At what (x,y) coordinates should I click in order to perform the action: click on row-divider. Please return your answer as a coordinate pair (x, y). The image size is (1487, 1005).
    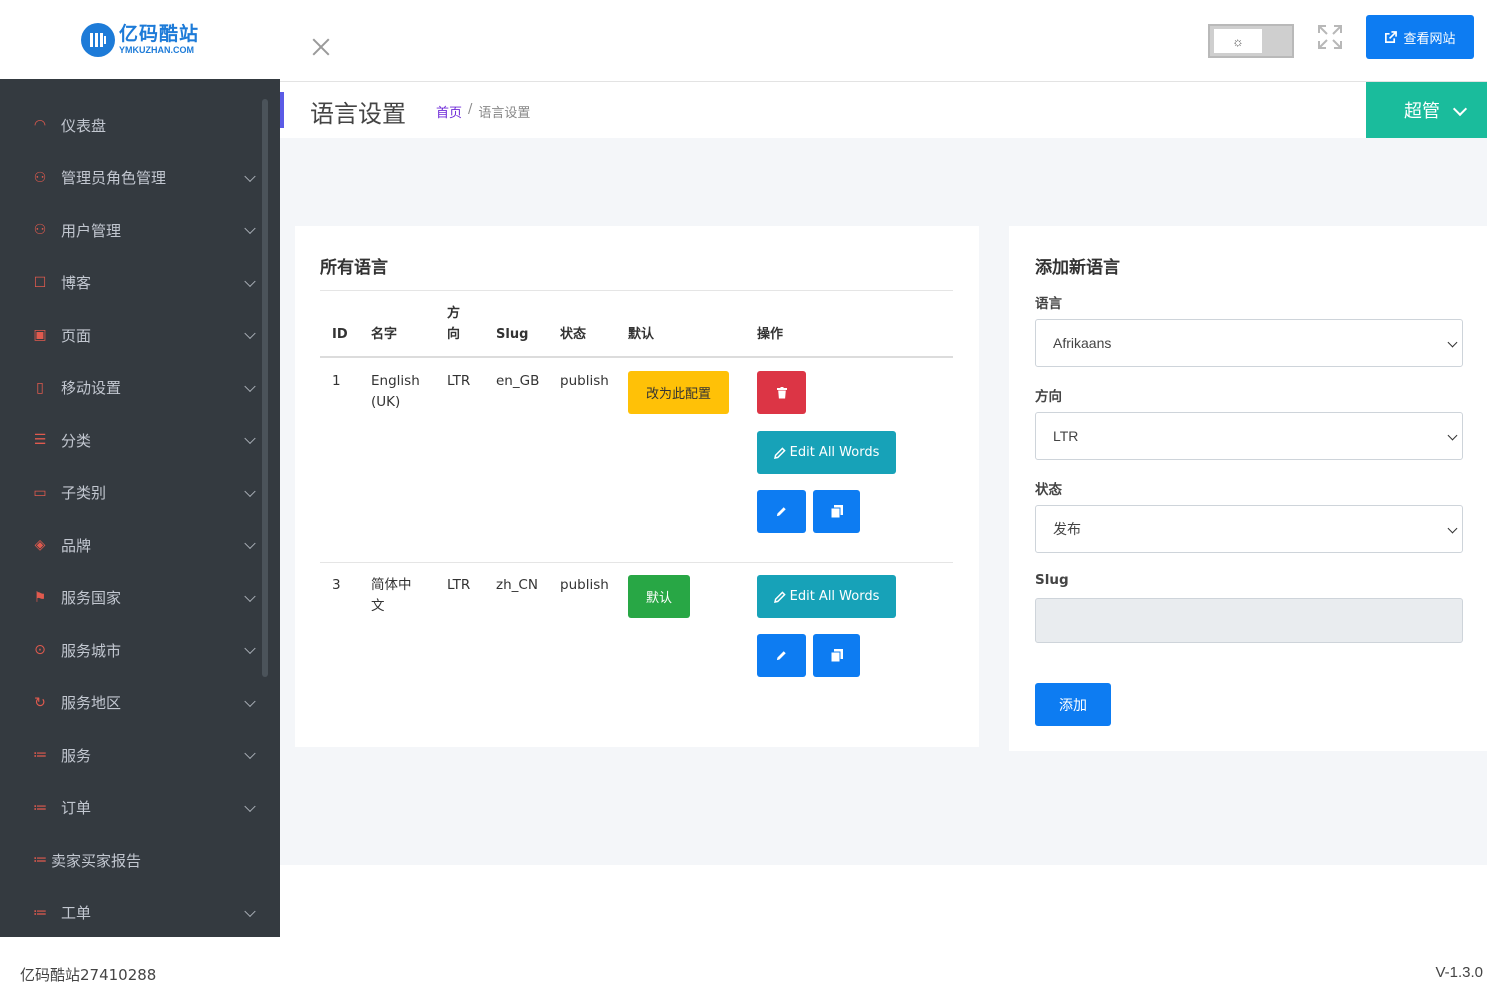
    Looking at the image, I should click on (636, 562).